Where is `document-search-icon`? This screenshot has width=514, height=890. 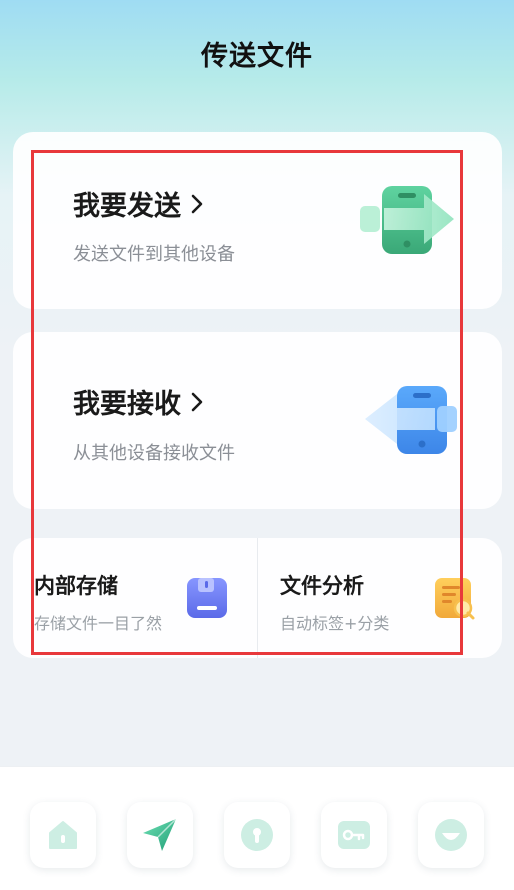
document-search-icon is located at coordinates (455, 599).